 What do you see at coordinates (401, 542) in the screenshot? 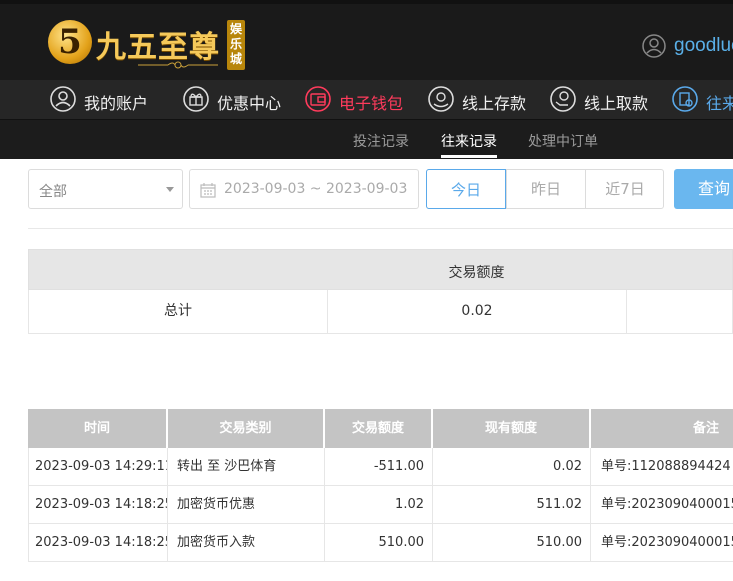
I see `cell-amount: 510.00` at bounding box center [401, 542].